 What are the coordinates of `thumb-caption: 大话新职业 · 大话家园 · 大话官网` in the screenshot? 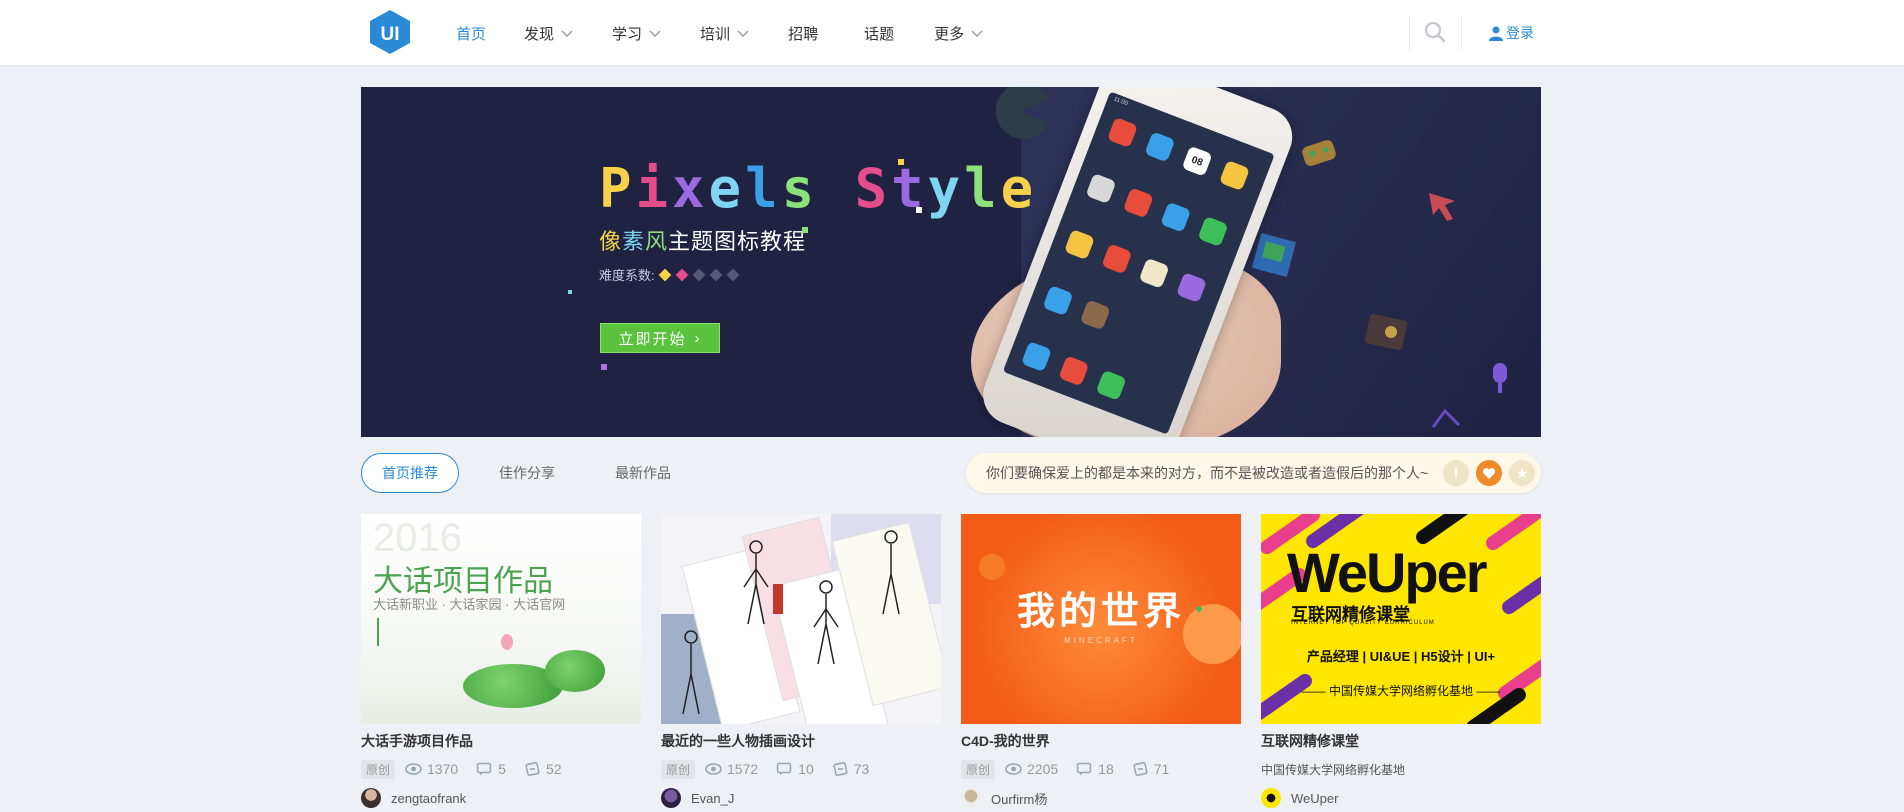 It's located at (469, 604).